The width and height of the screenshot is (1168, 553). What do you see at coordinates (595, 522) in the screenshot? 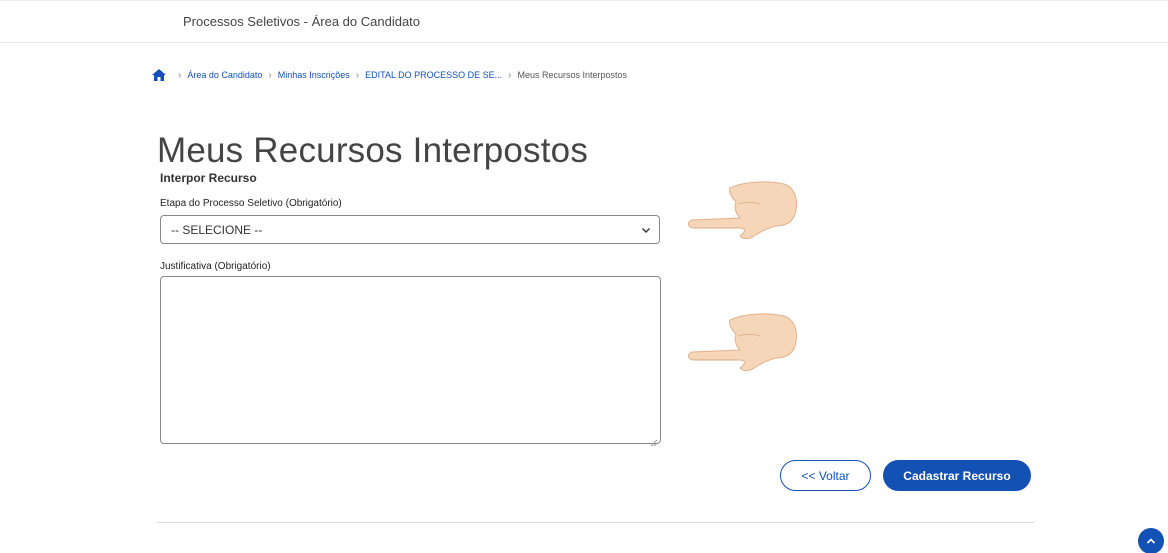
I see `footer-divider` at bounding box center [595, 522].